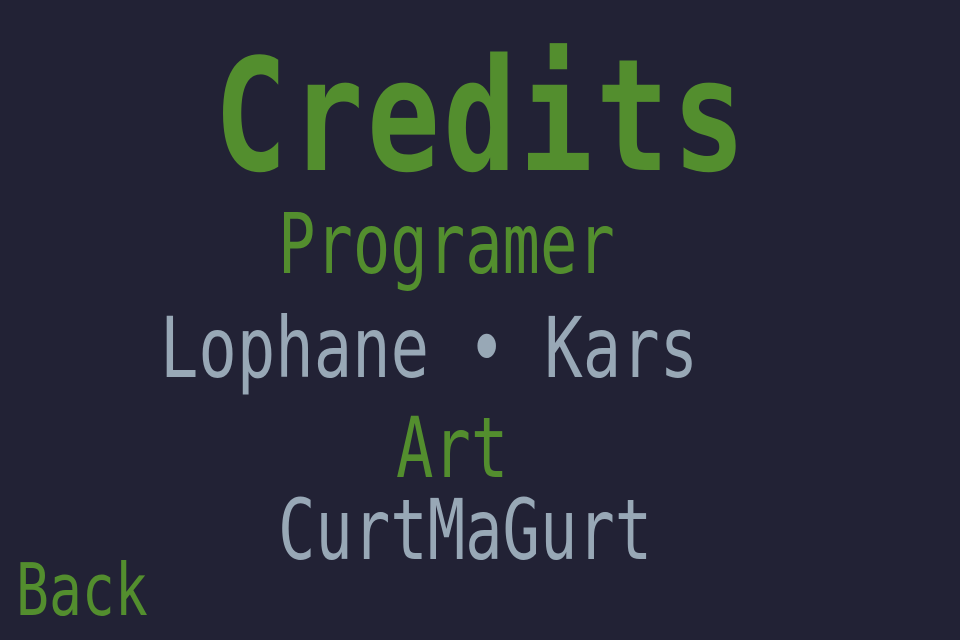 The image size is (960, 640). What do you see at coordinates (446, 244) in the screenshot?
I see `programer-heading: Programer` at bounding box center [446, 244].